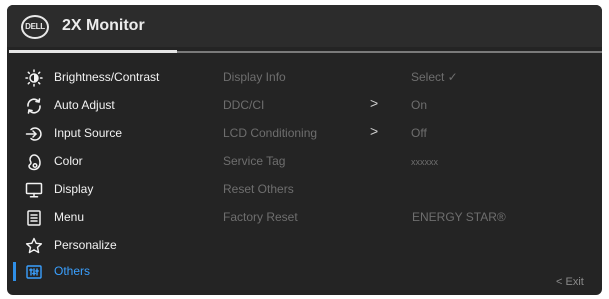  Describe the element at coordinates (424, 162) in the screenshot. I see `service-tag-value: xxxxxx` at that location.